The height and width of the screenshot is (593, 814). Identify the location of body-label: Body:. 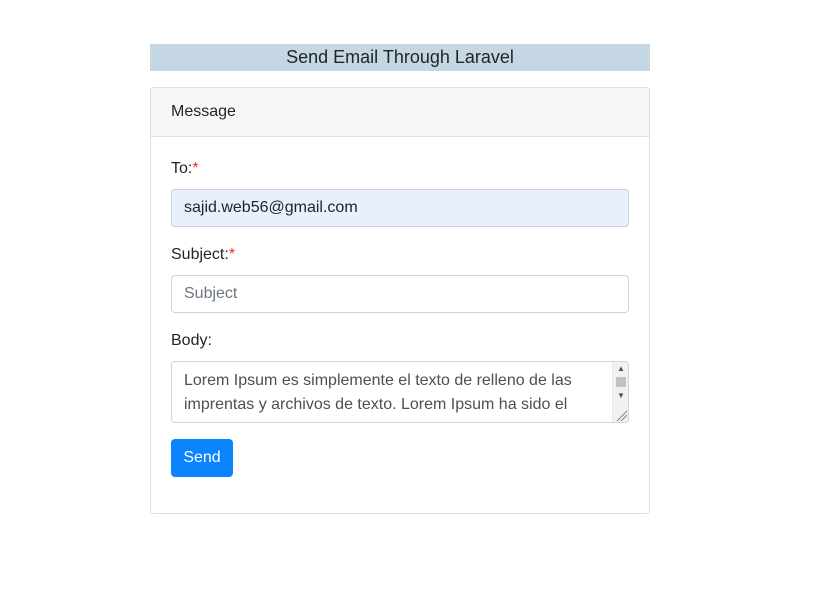
(191, 341).